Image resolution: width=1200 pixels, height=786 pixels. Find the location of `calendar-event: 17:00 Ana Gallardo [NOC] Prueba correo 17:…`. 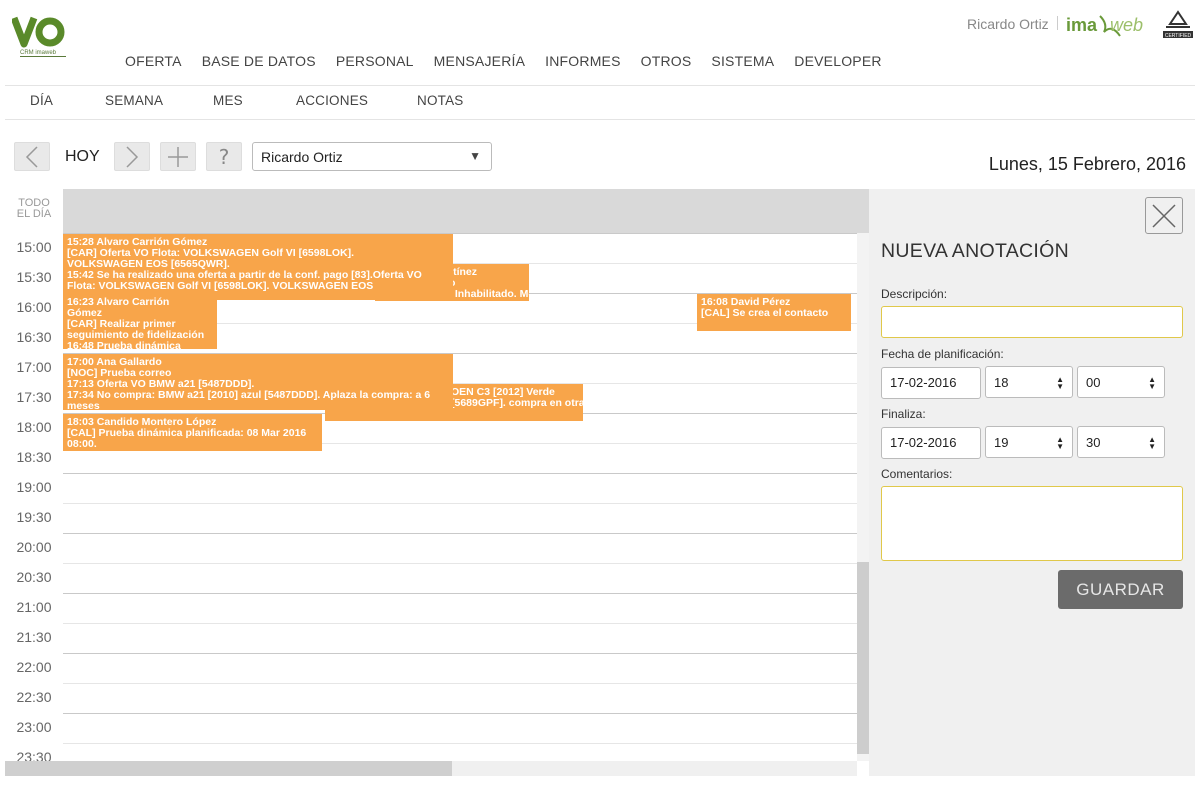

calendar-event: 17:00 Ana Gallardo [NOC] Prueba correo 17:… is located at coordinates (258, 382).